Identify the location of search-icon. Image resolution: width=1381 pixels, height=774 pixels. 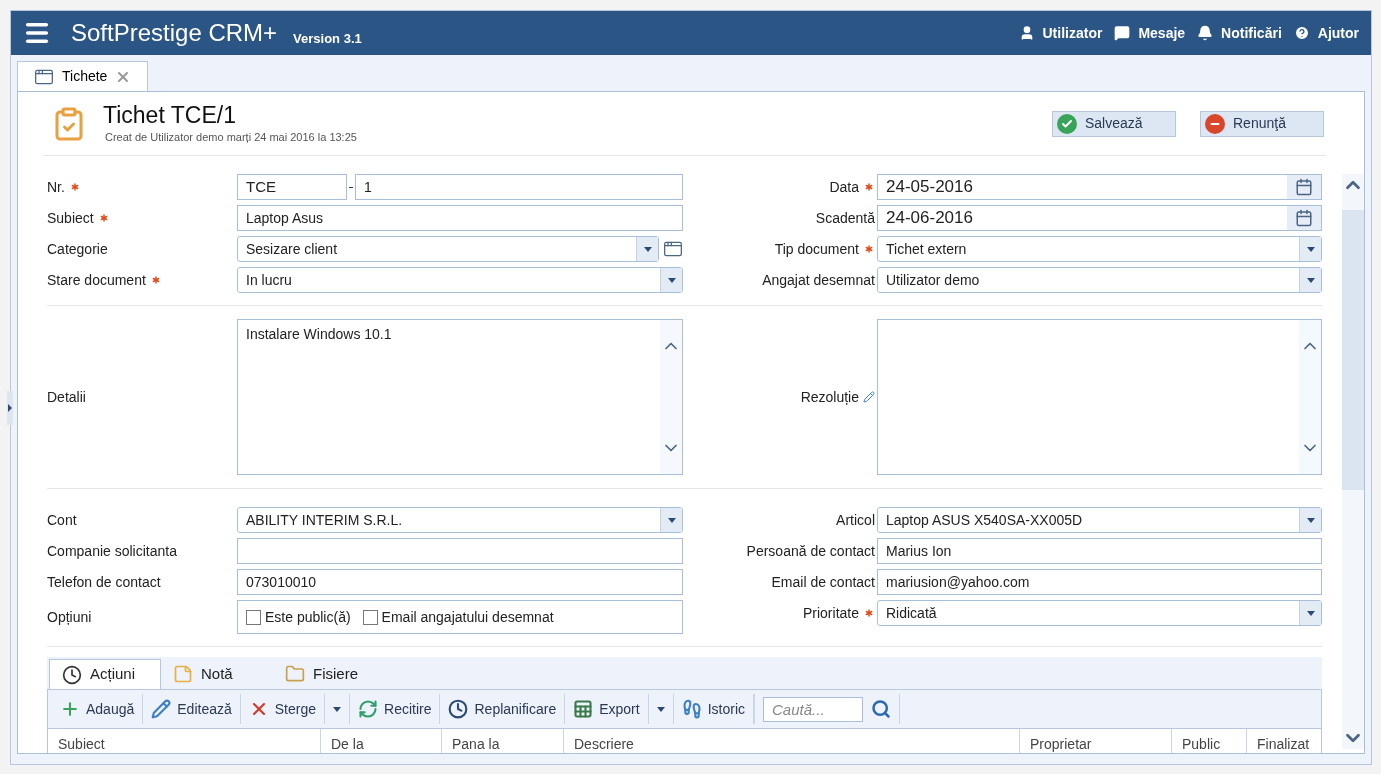
(881, 709).